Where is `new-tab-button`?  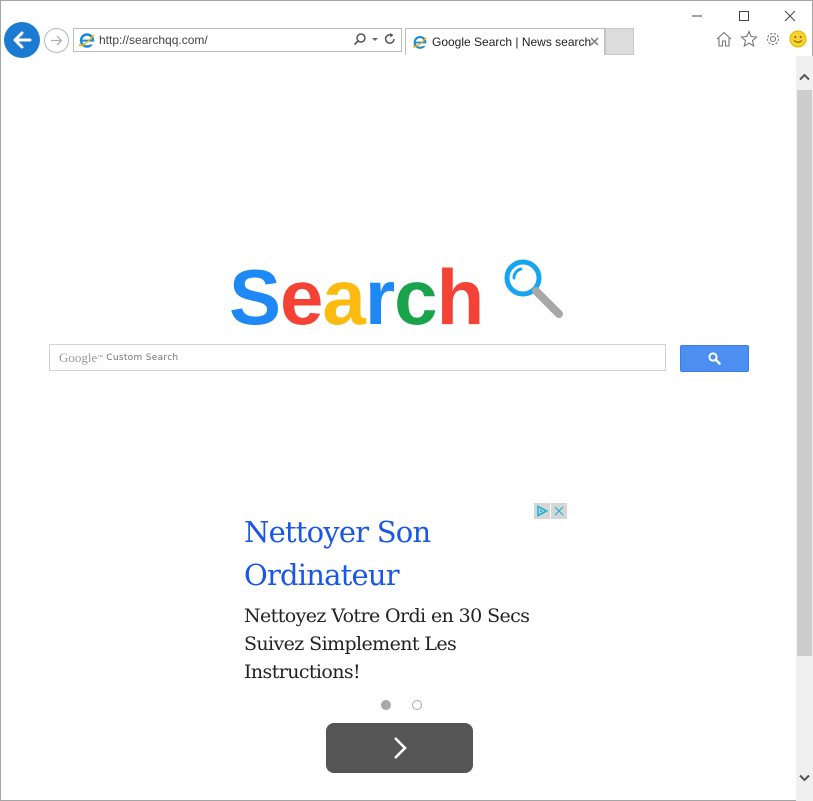
new-tab-button is located at coordinates (619, 41).